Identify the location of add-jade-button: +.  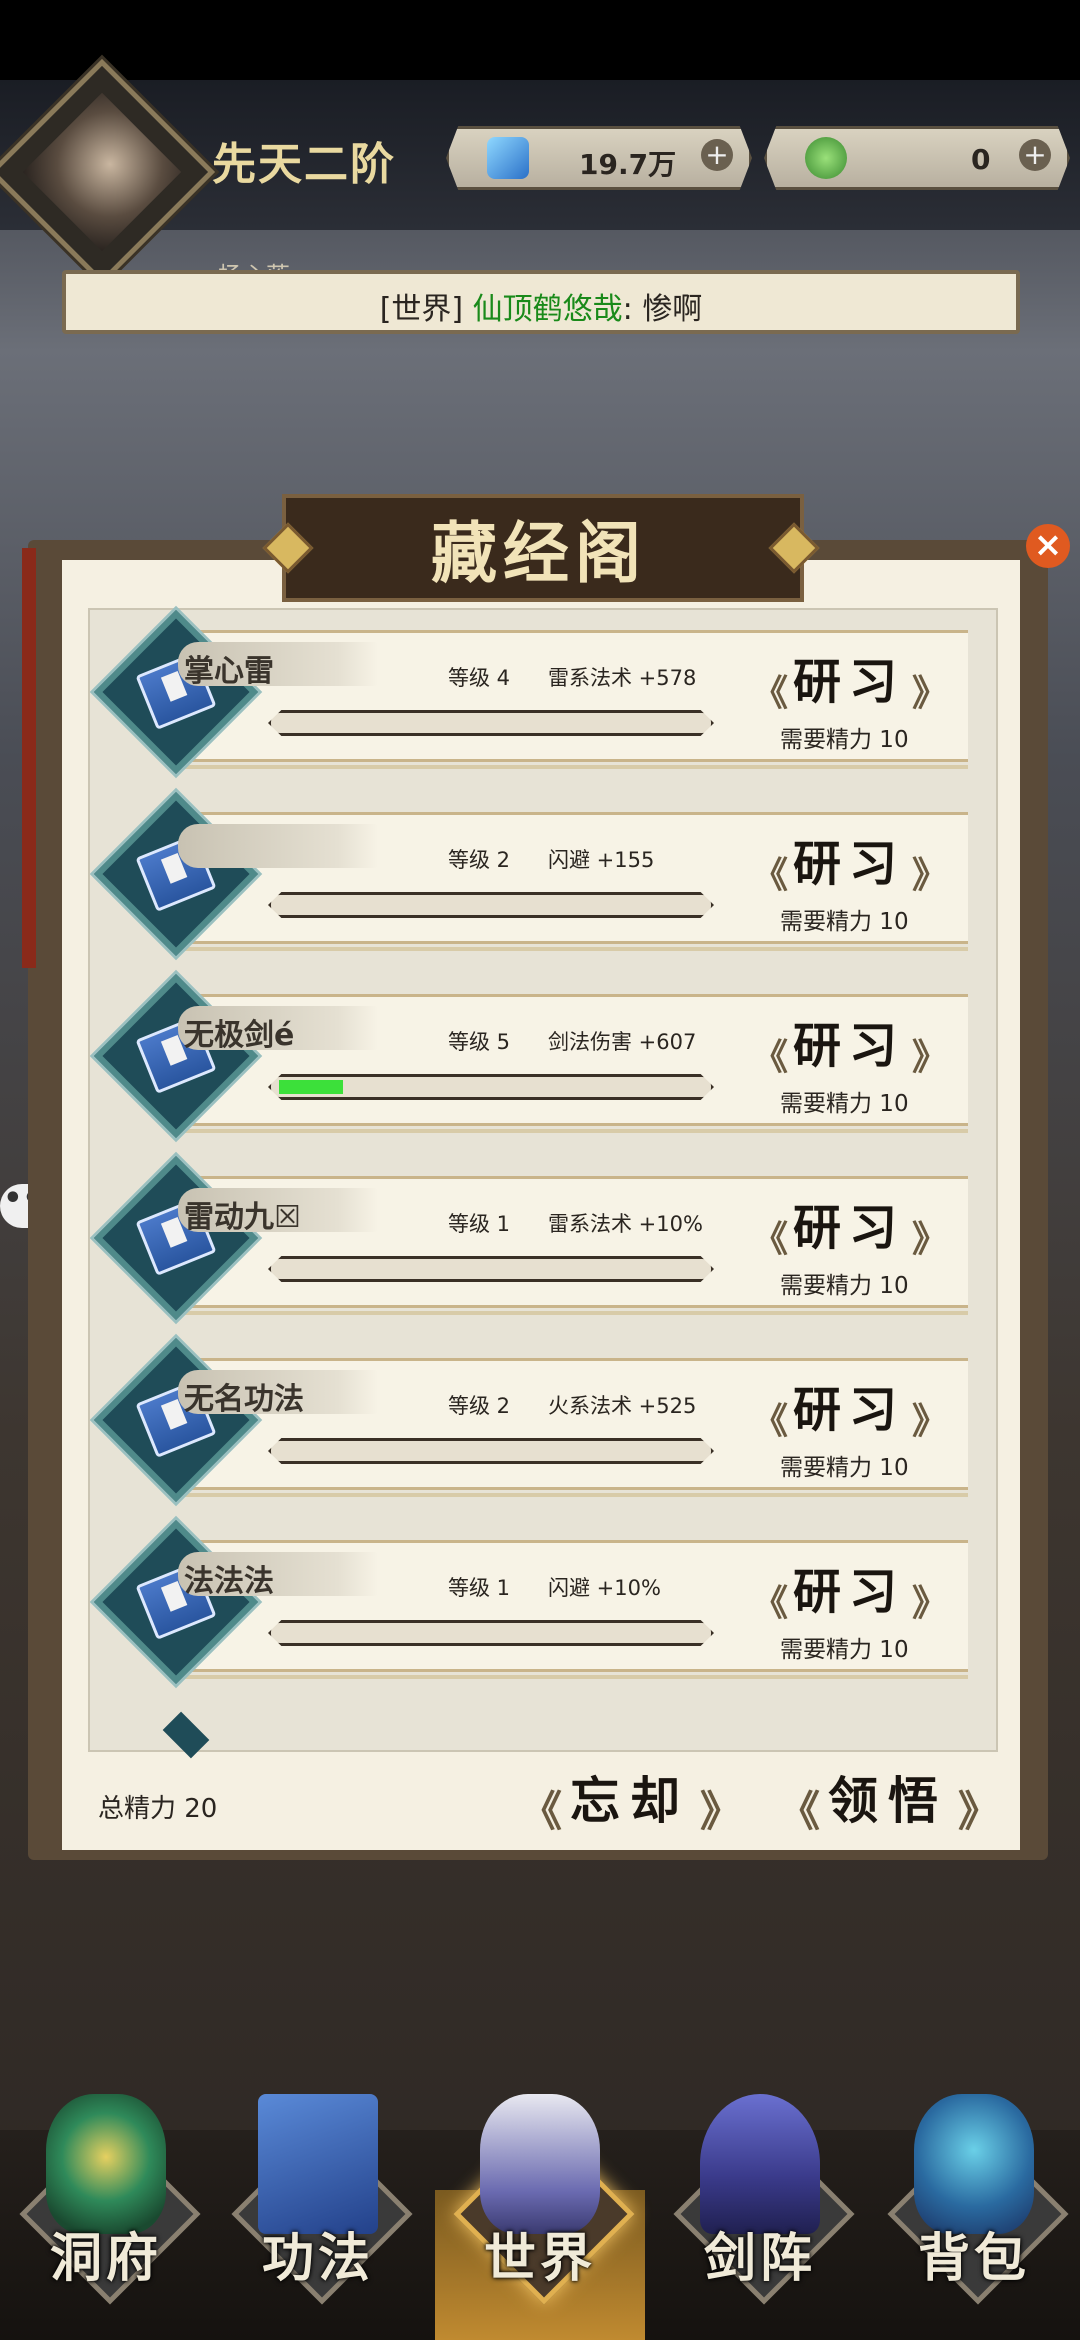
(1035, 155).